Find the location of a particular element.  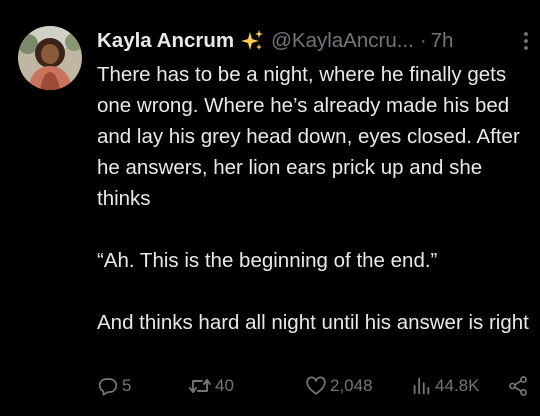

reply-count: 5 is located at coordinates (127, 385).